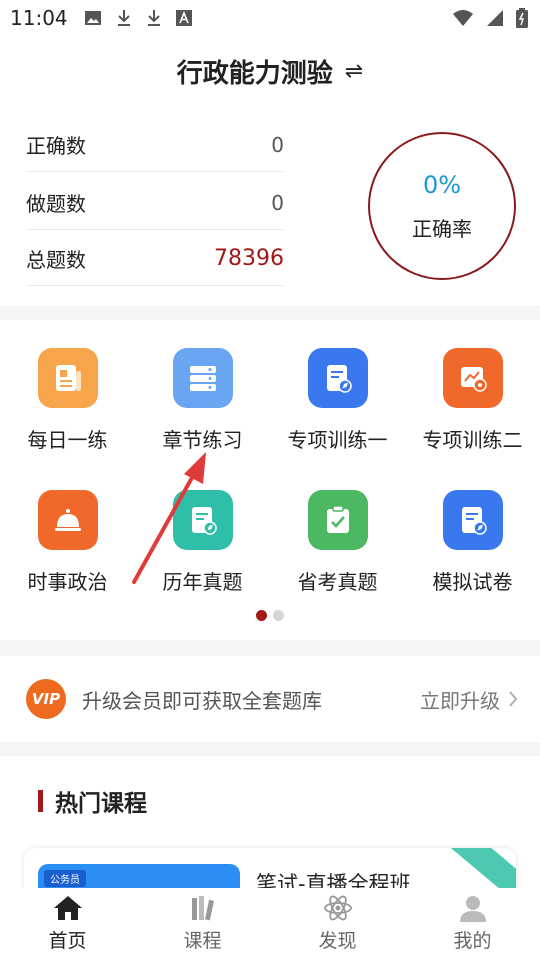 This screenshot has height=960, width=540. I want to click on section-title: 热门课程, so click(101, 804).